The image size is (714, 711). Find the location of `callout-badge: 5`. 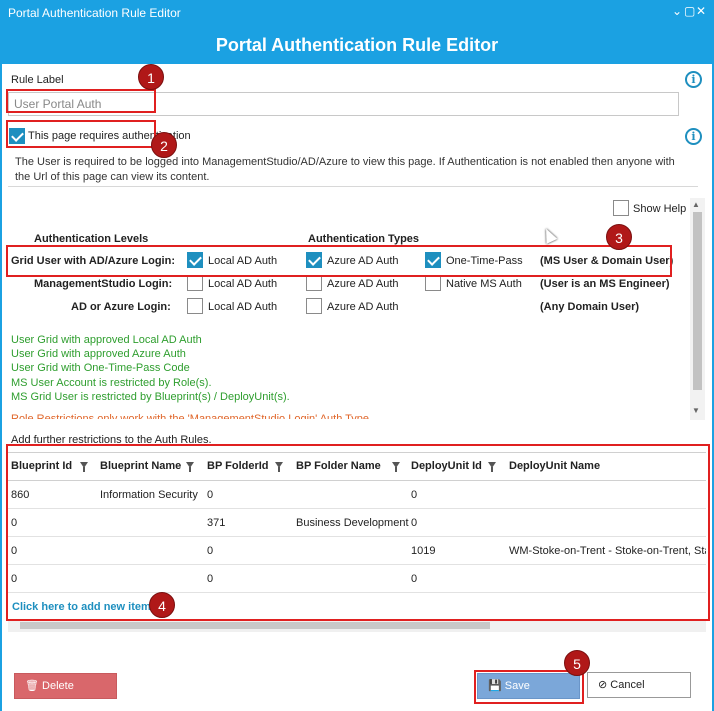

callout-badge: 5 is located at coordinates (577, 663).